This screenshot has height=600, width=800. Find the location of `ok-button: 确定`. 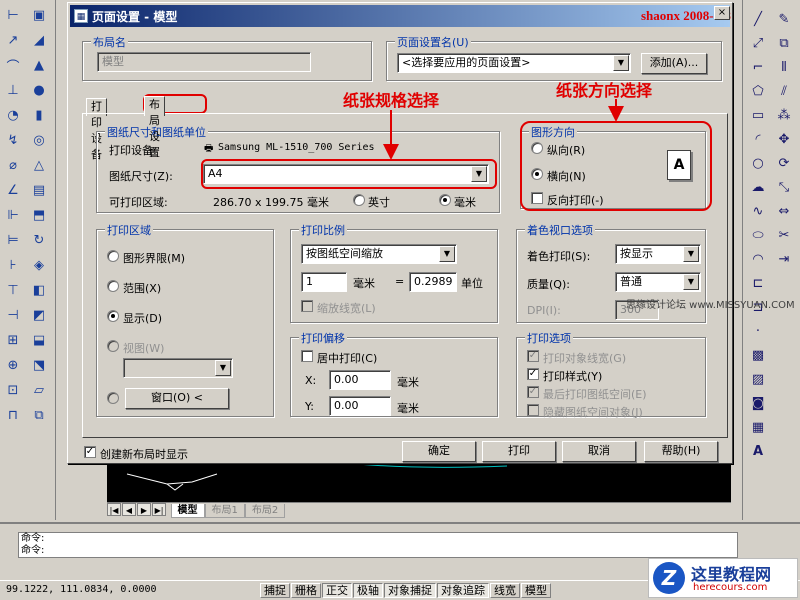

ok-button: 确定 is located at coordinates (439, 451).